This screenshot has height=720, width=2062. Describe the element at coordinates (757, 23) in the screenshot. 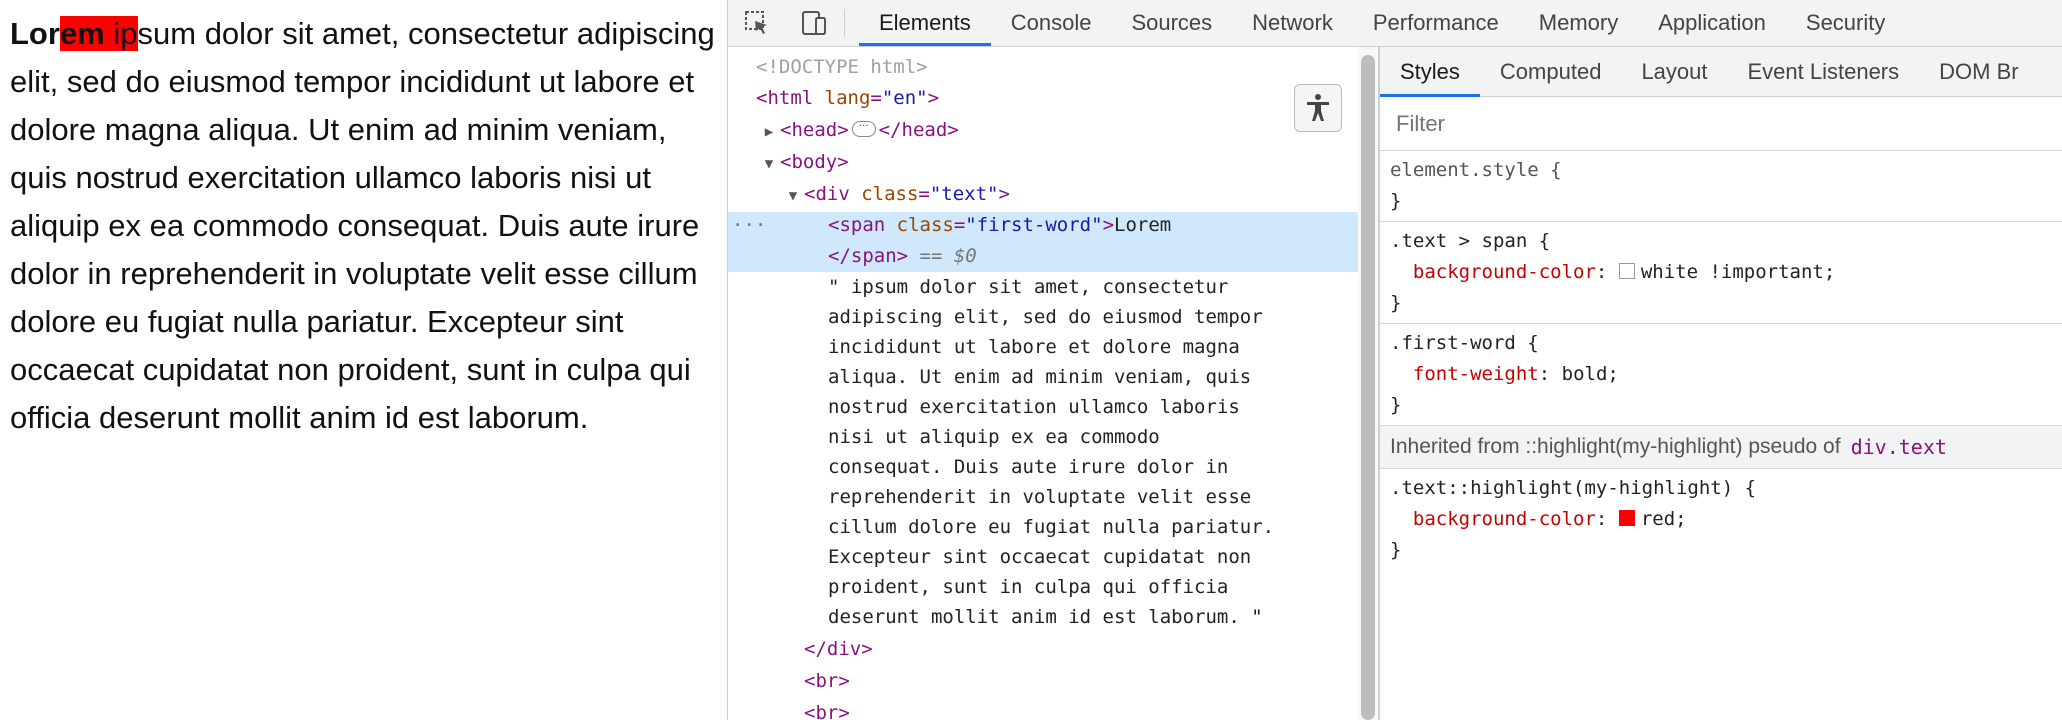

I see `inspect-element-icon` at that location.